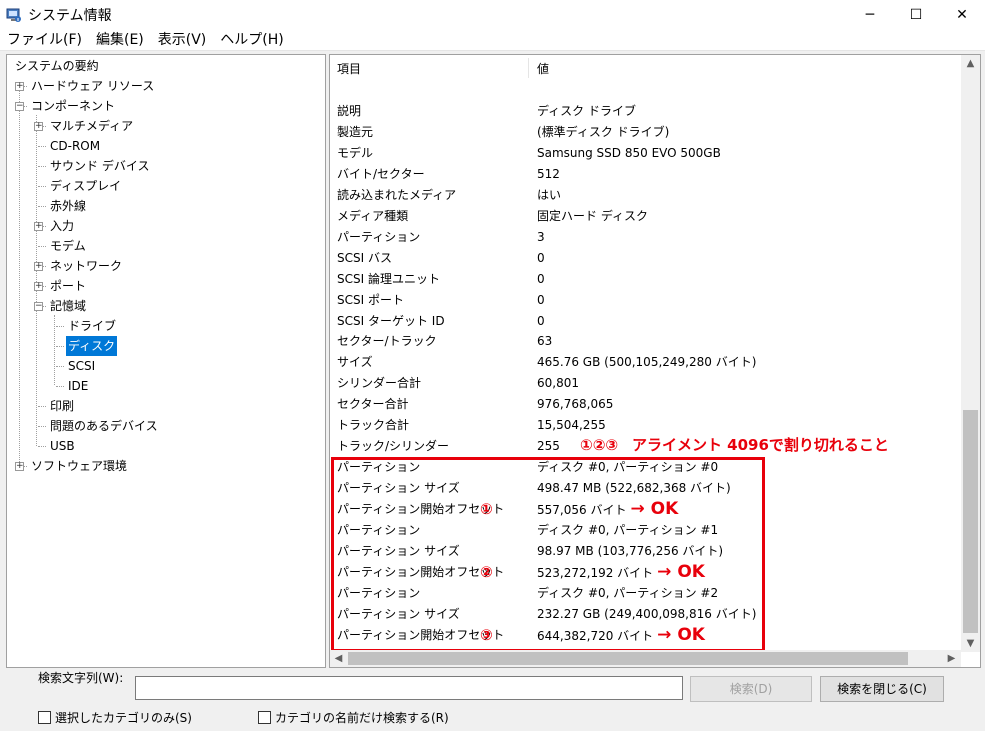 The height and width of the screenshot is (731, 985). I want to click on category-names-only-label: カテゴリの名前だけ検索する(R), so click(362, 717).